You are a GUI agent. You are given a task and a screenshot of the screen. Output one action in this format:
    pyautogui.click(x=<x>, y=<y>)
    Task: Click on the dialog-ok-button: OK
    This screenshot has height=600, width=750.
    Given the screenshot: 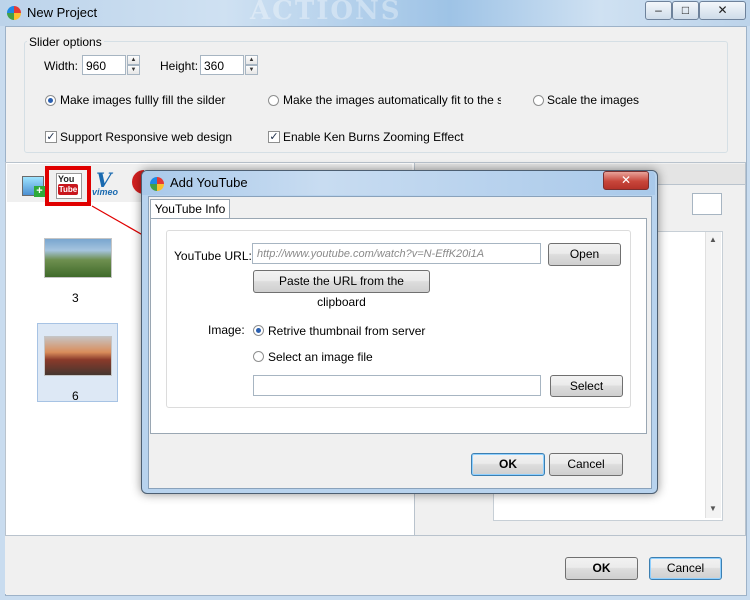 What is the action you would take?
    pyautogui.click(x=508, y=464)
    